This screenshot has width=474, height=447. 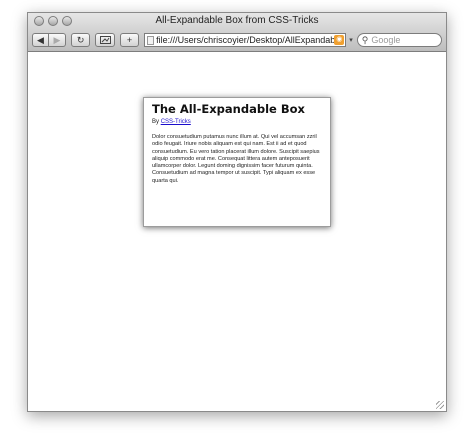 I want to click on snapback-icon, so click(x=105, y=40).